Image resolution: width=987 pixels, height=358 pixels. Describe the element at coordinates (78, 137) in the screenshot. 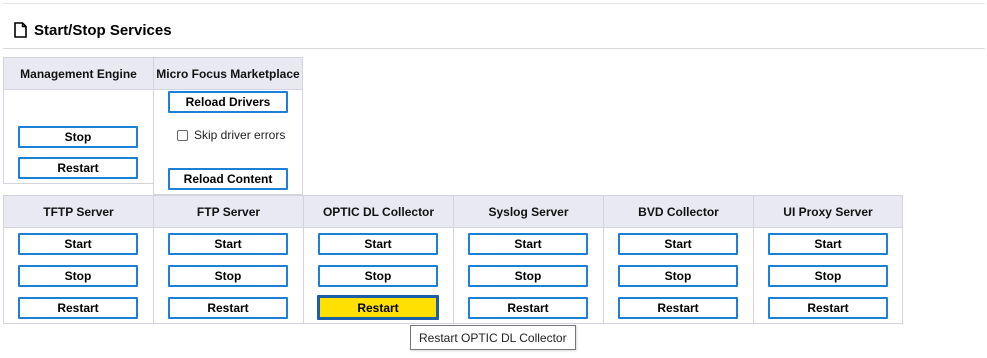

I see `management-engine-stop-button: Stop` at that location.